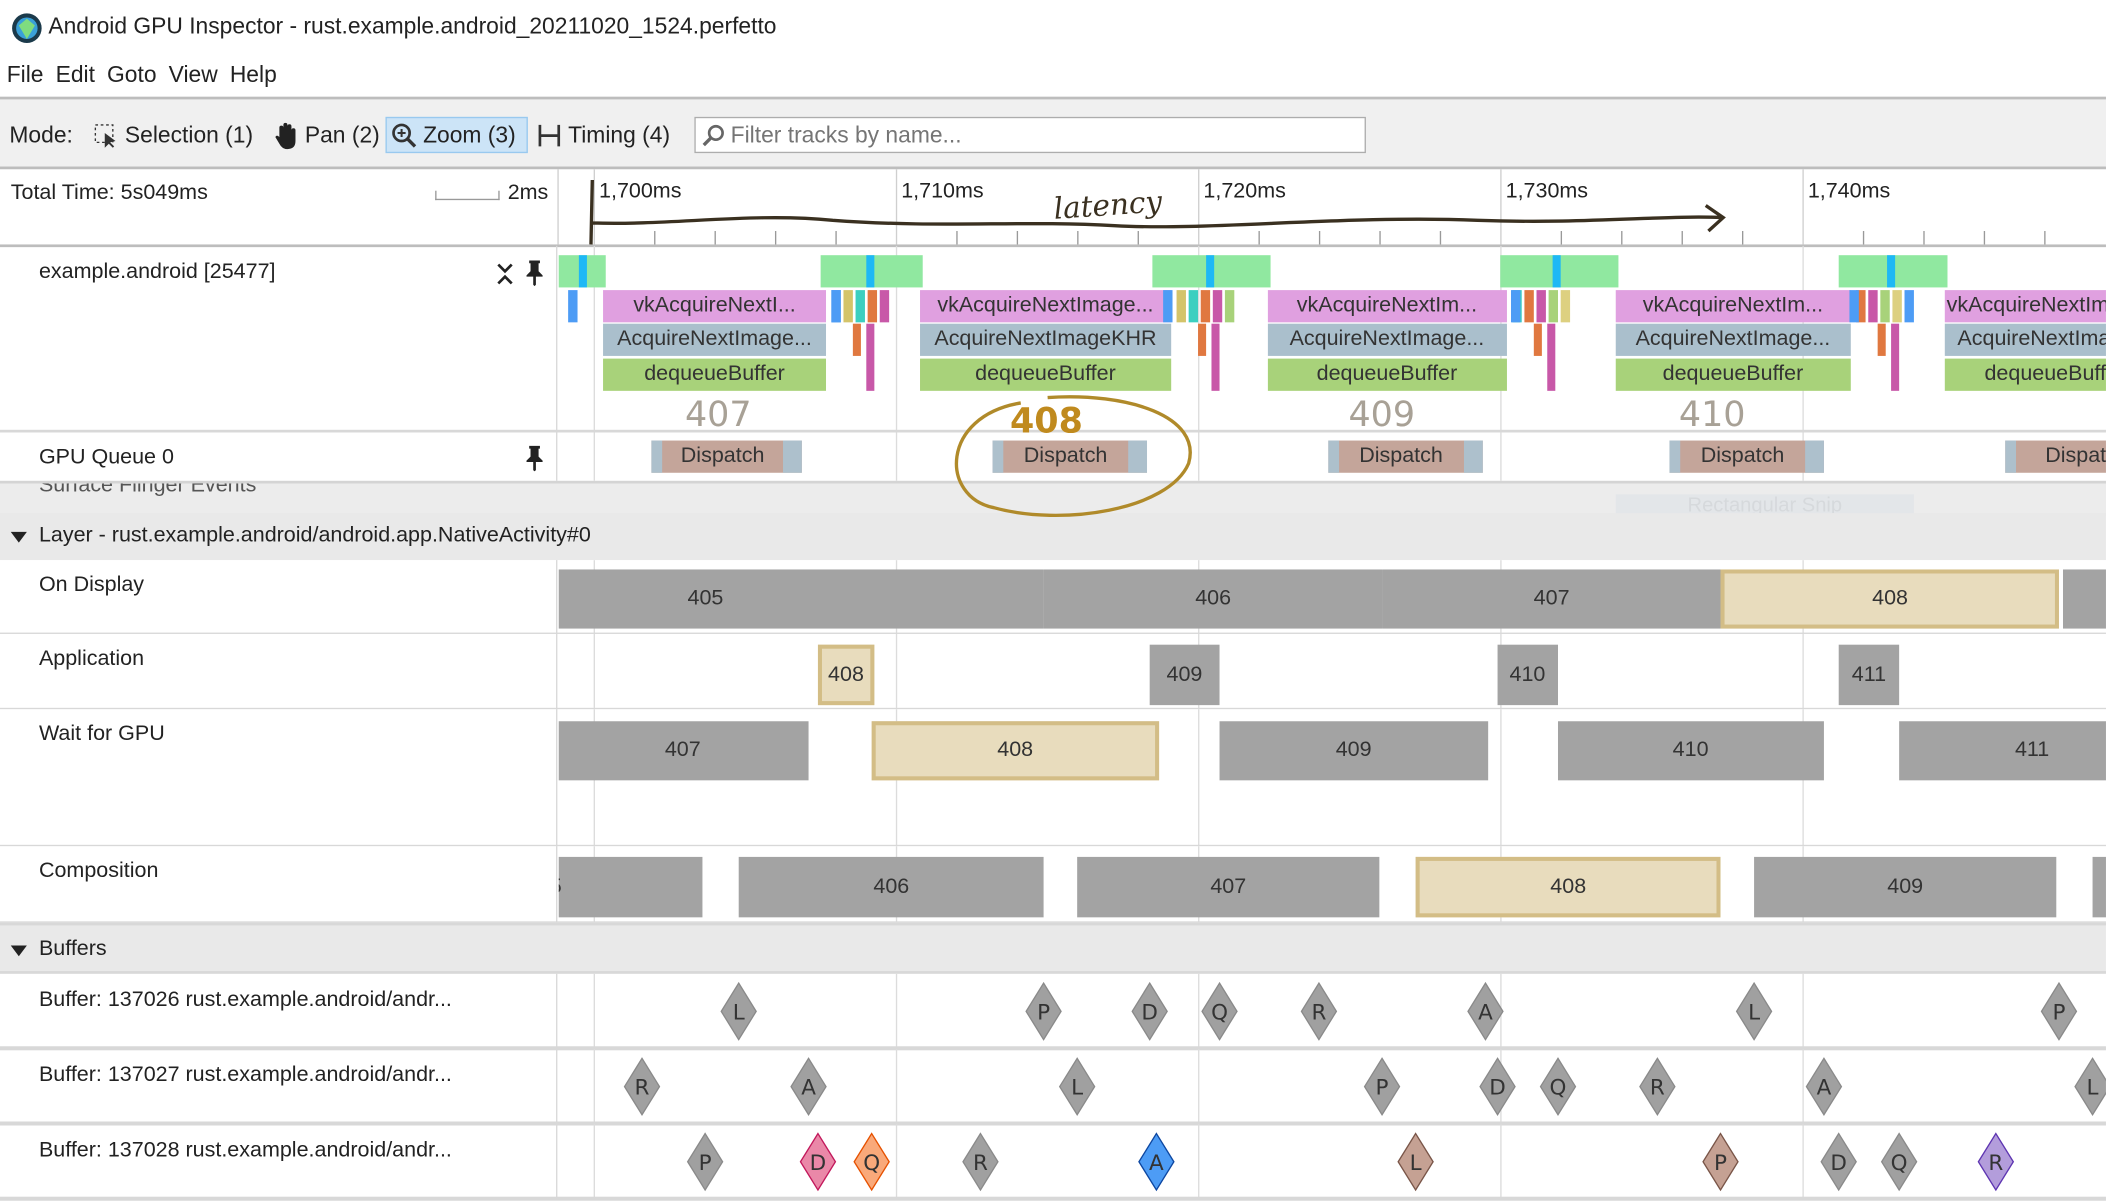 The width and height of the screenshot is (2106, 1202). I want to click on filter-tracks-input, so click(1039, 135).